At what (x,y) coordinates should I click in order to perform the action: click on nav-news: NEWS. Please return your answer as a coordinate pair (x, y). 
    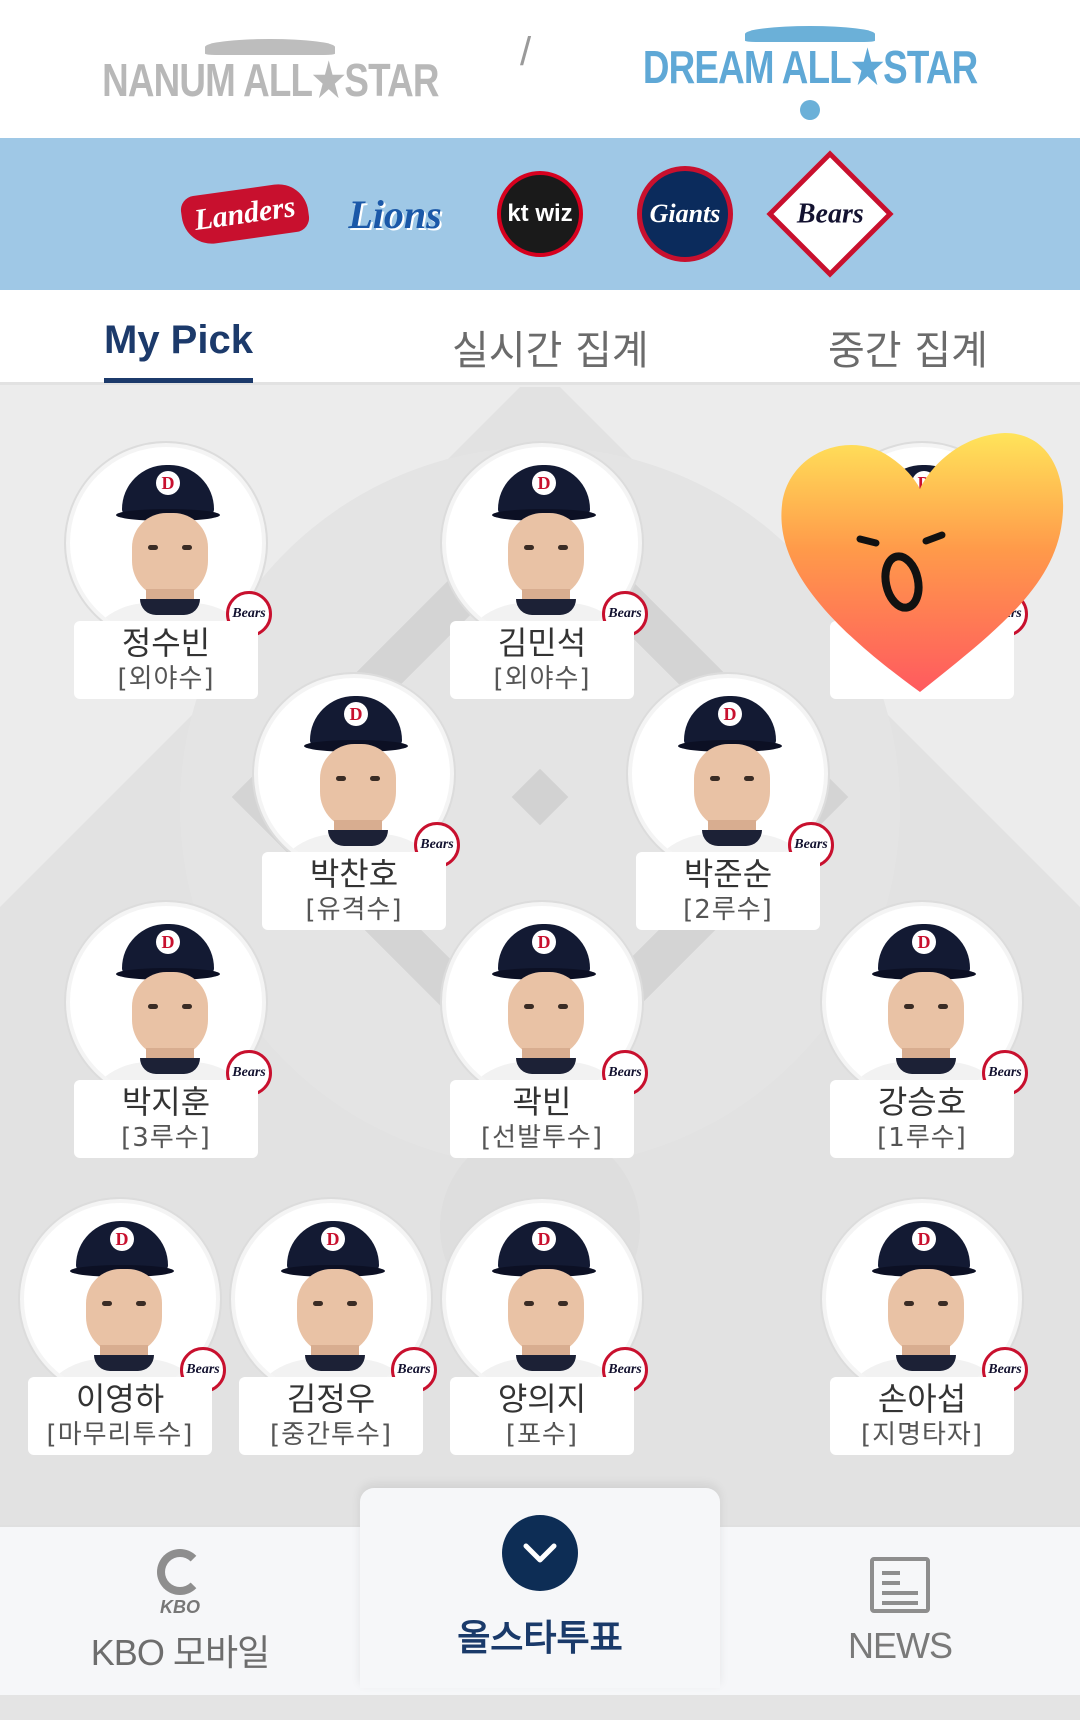
    Looking at the image, I should click on (900, 1612).